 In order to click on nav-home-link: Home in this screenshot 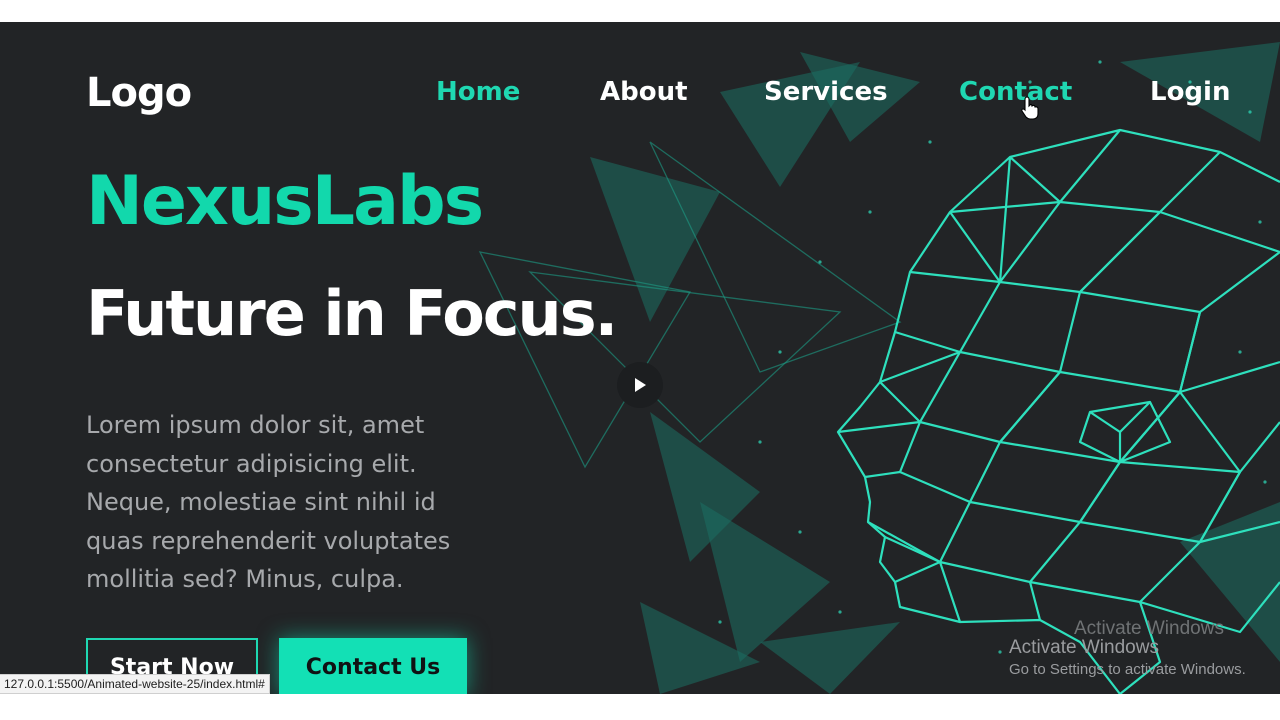, I will do `click(478, 92)`.